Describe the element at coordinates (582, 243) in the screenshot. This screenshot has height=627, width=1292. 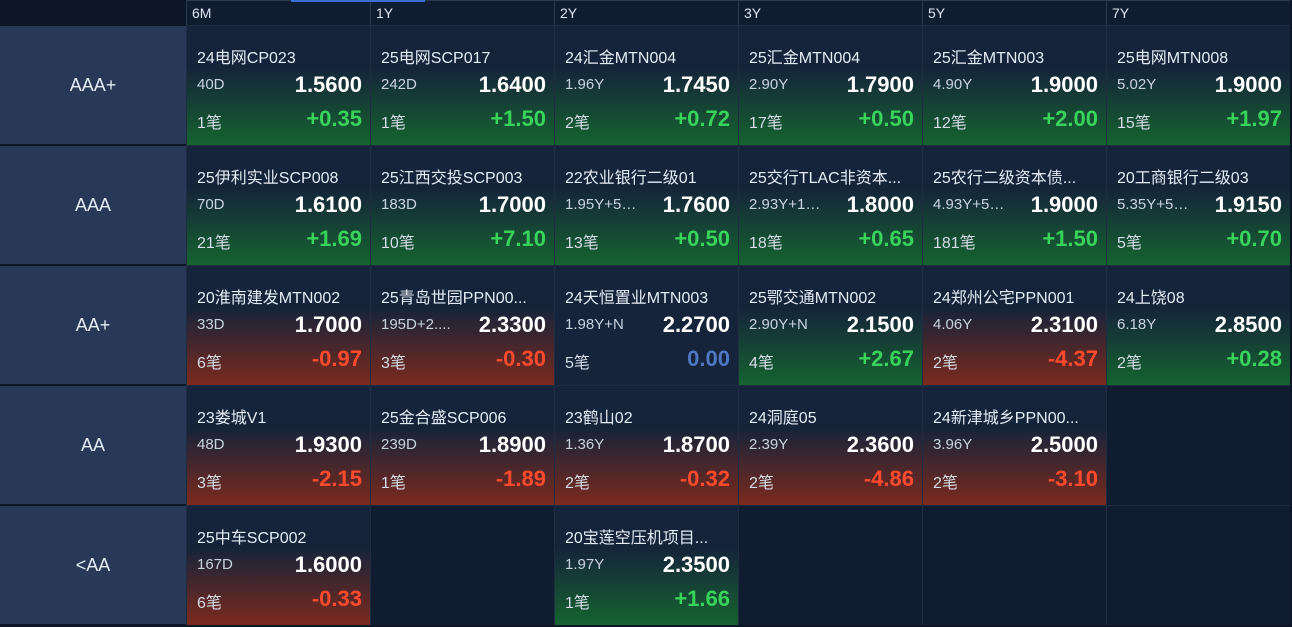
I see `trade-count: 13笔` at that location.